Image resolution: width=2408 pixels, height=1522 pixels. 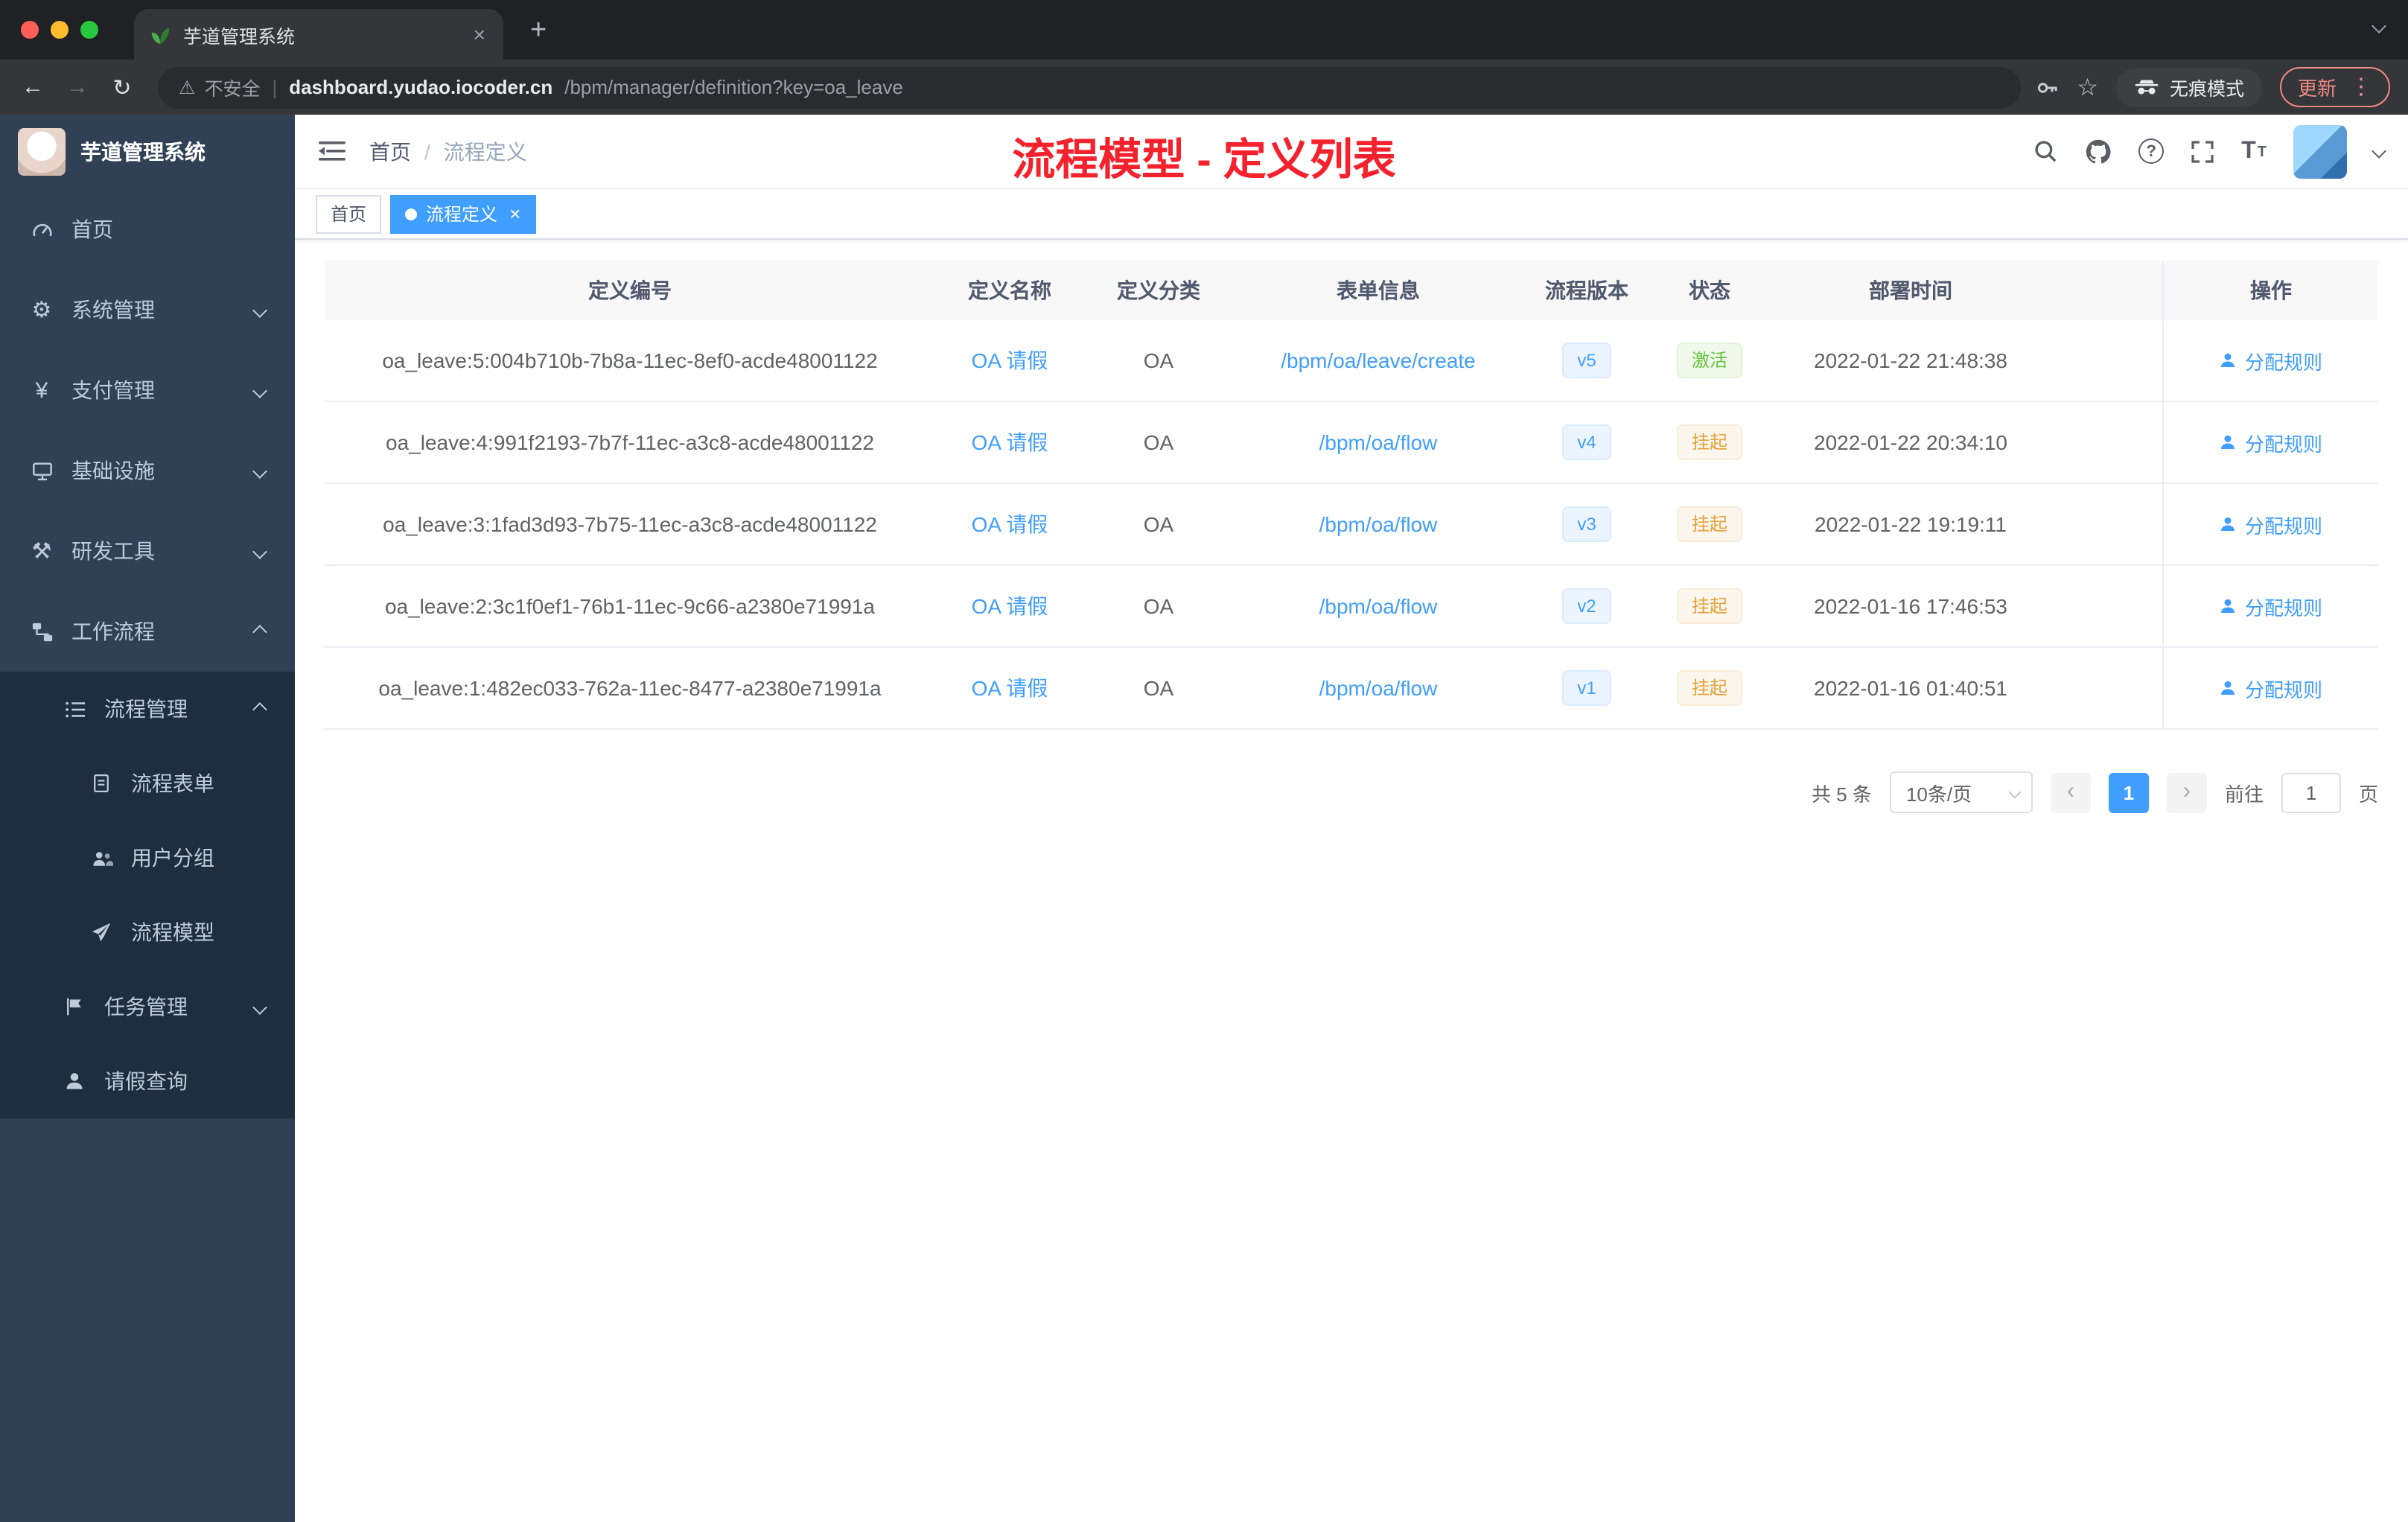 What do you see at coordinates (41, 390) in the screenshot?
I see `yen-icon: ¥` at bounding box center [41, 390].